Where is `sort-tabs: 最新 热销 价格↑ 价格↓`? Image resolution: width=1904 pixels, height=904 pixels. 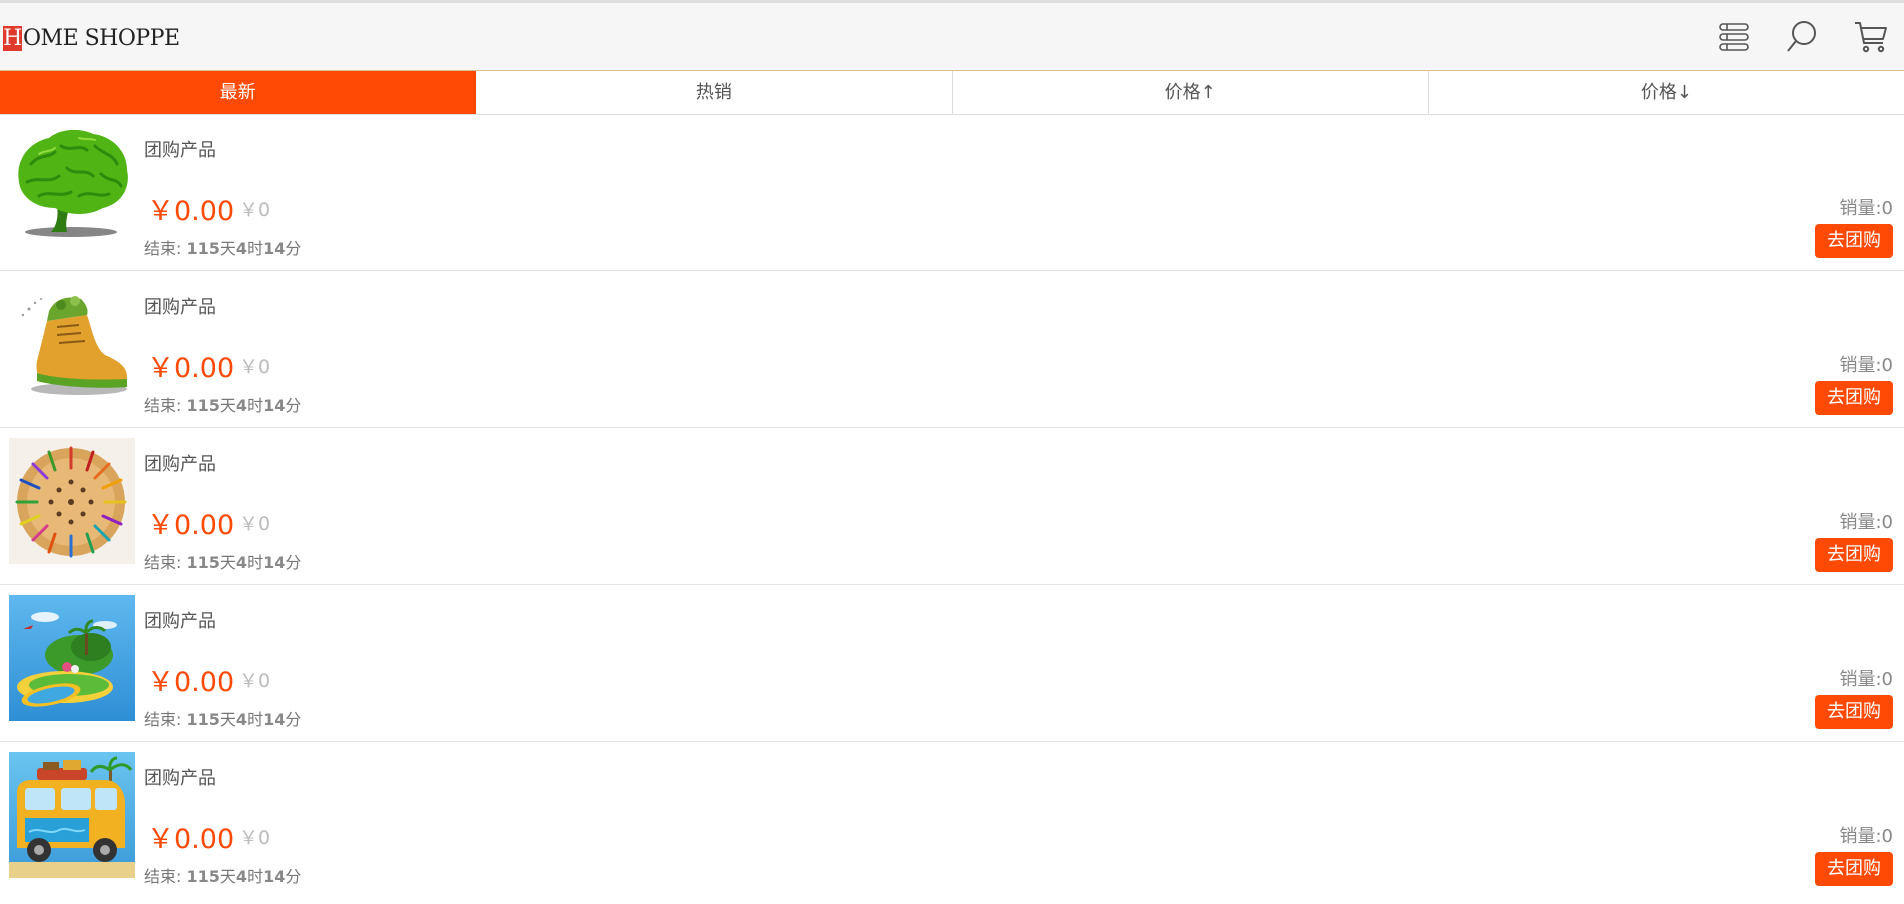 sort-tabs: 最新 热销 价格↑ 价格↓ is located at coordinates (952, 93).